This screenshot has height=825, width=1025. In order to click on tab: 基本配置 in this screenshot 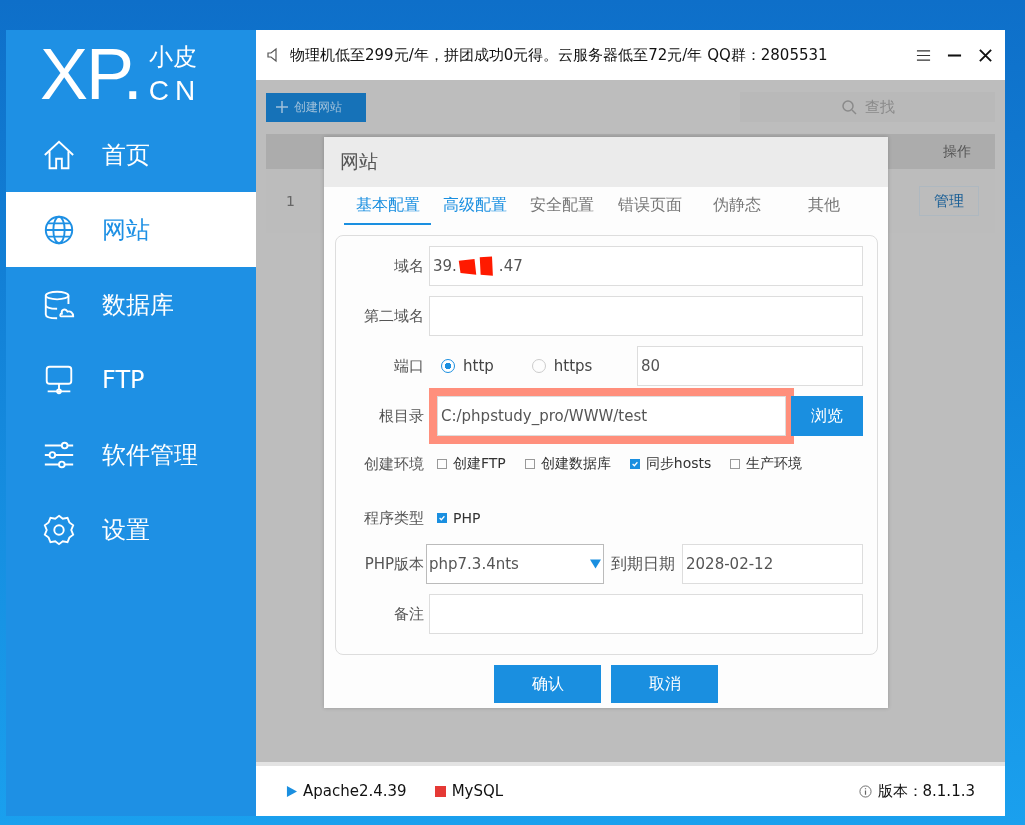, I will do `click(388, 206)`.